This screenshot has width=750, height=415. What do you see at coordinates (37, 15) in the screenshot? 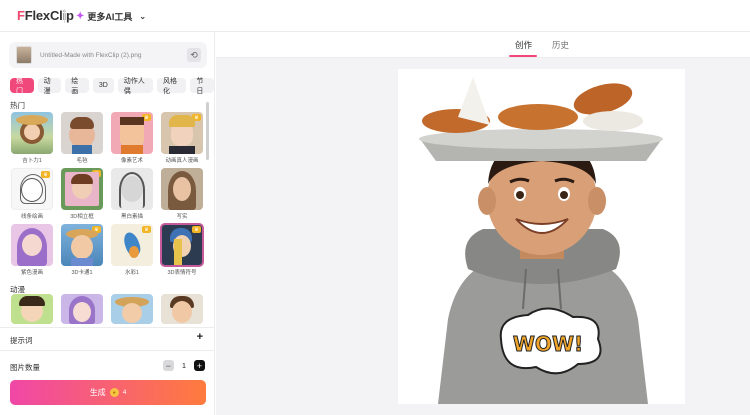
I see `logo-text-flex: Flex` at bounding box center [37, 15].